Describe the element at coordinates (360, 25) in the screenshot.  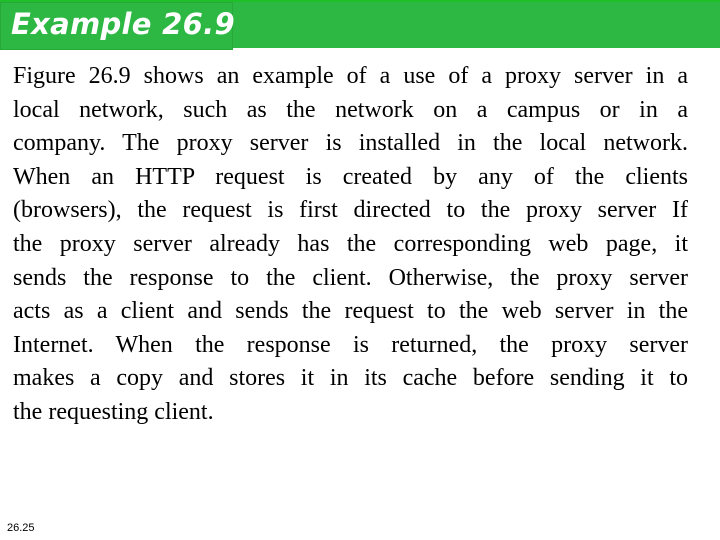
I see `header-bar: Example 26.9` at that location.